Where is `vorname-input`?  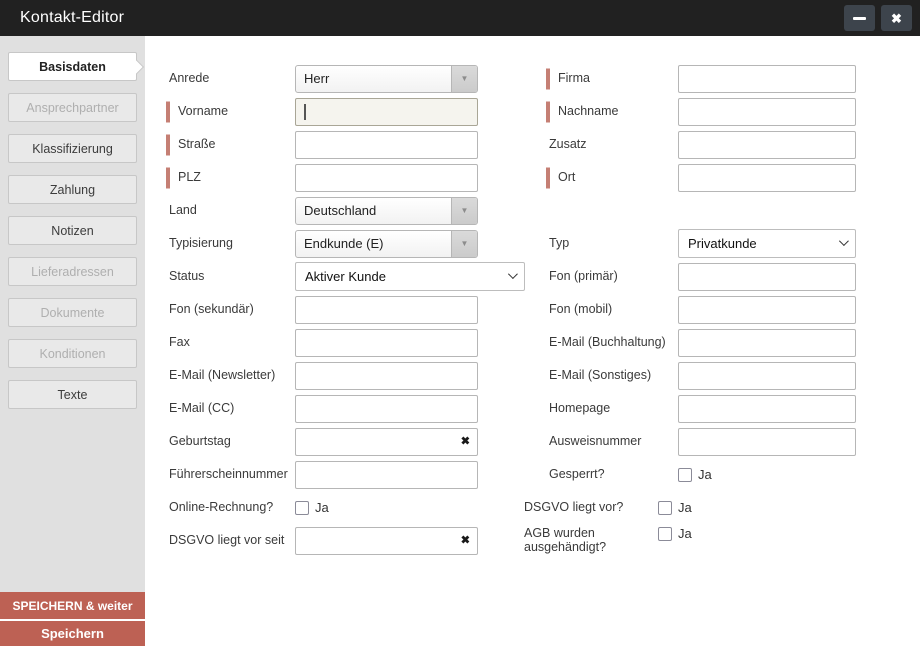
vorname-input is located at coordinates (386, 111).